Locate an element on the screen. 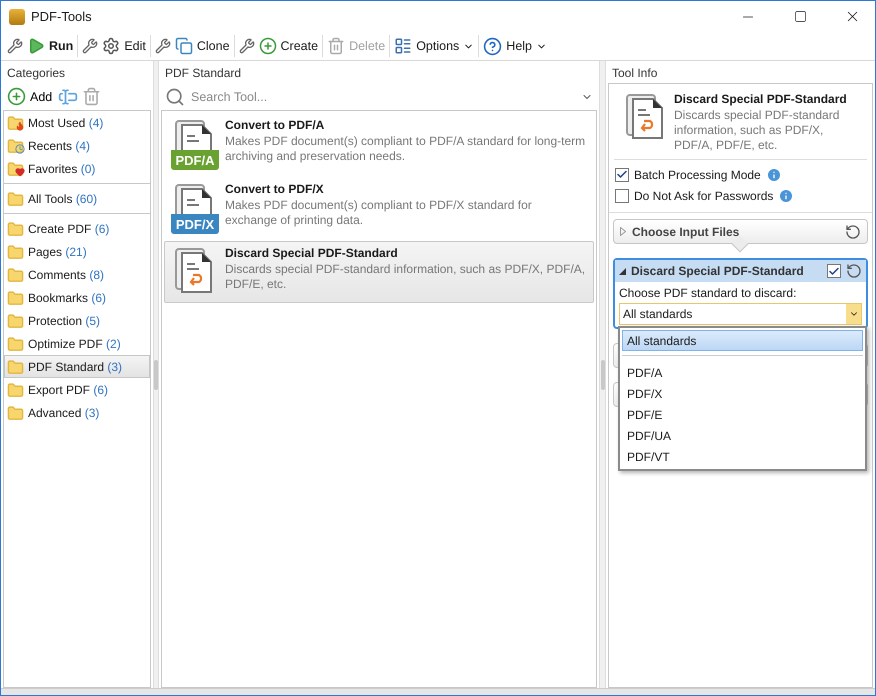 The width and height of the screenshot is (876, 696). category-item: Favorites (0) is located at coordinates (77, 168).